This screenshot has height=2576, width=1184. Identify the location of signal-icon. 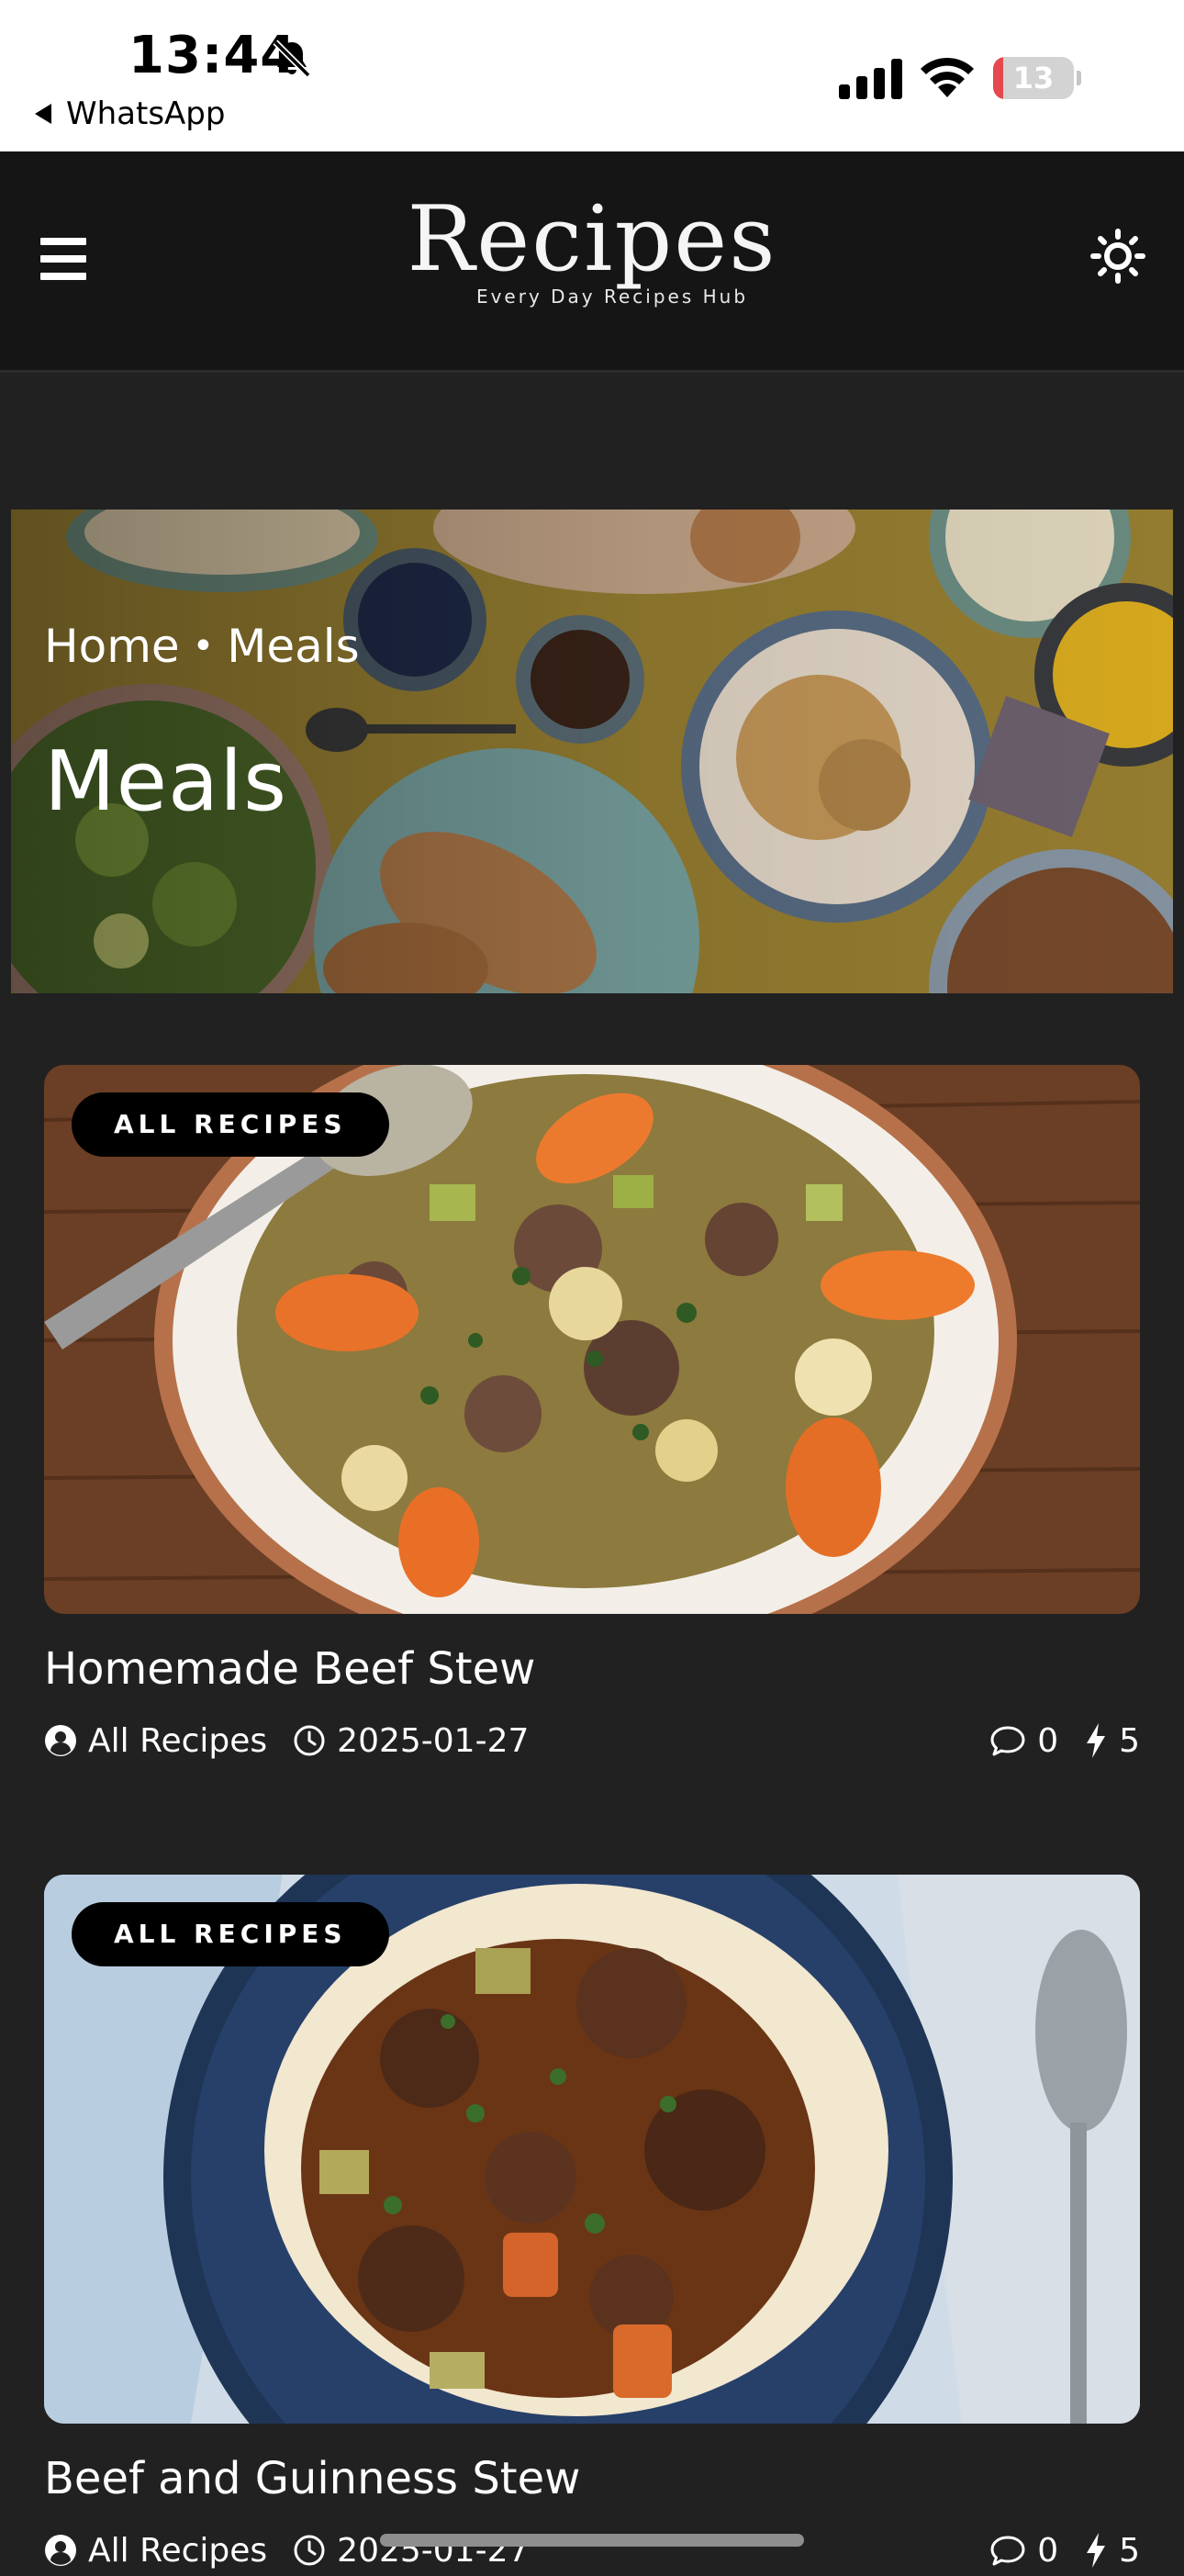
(870, 79).